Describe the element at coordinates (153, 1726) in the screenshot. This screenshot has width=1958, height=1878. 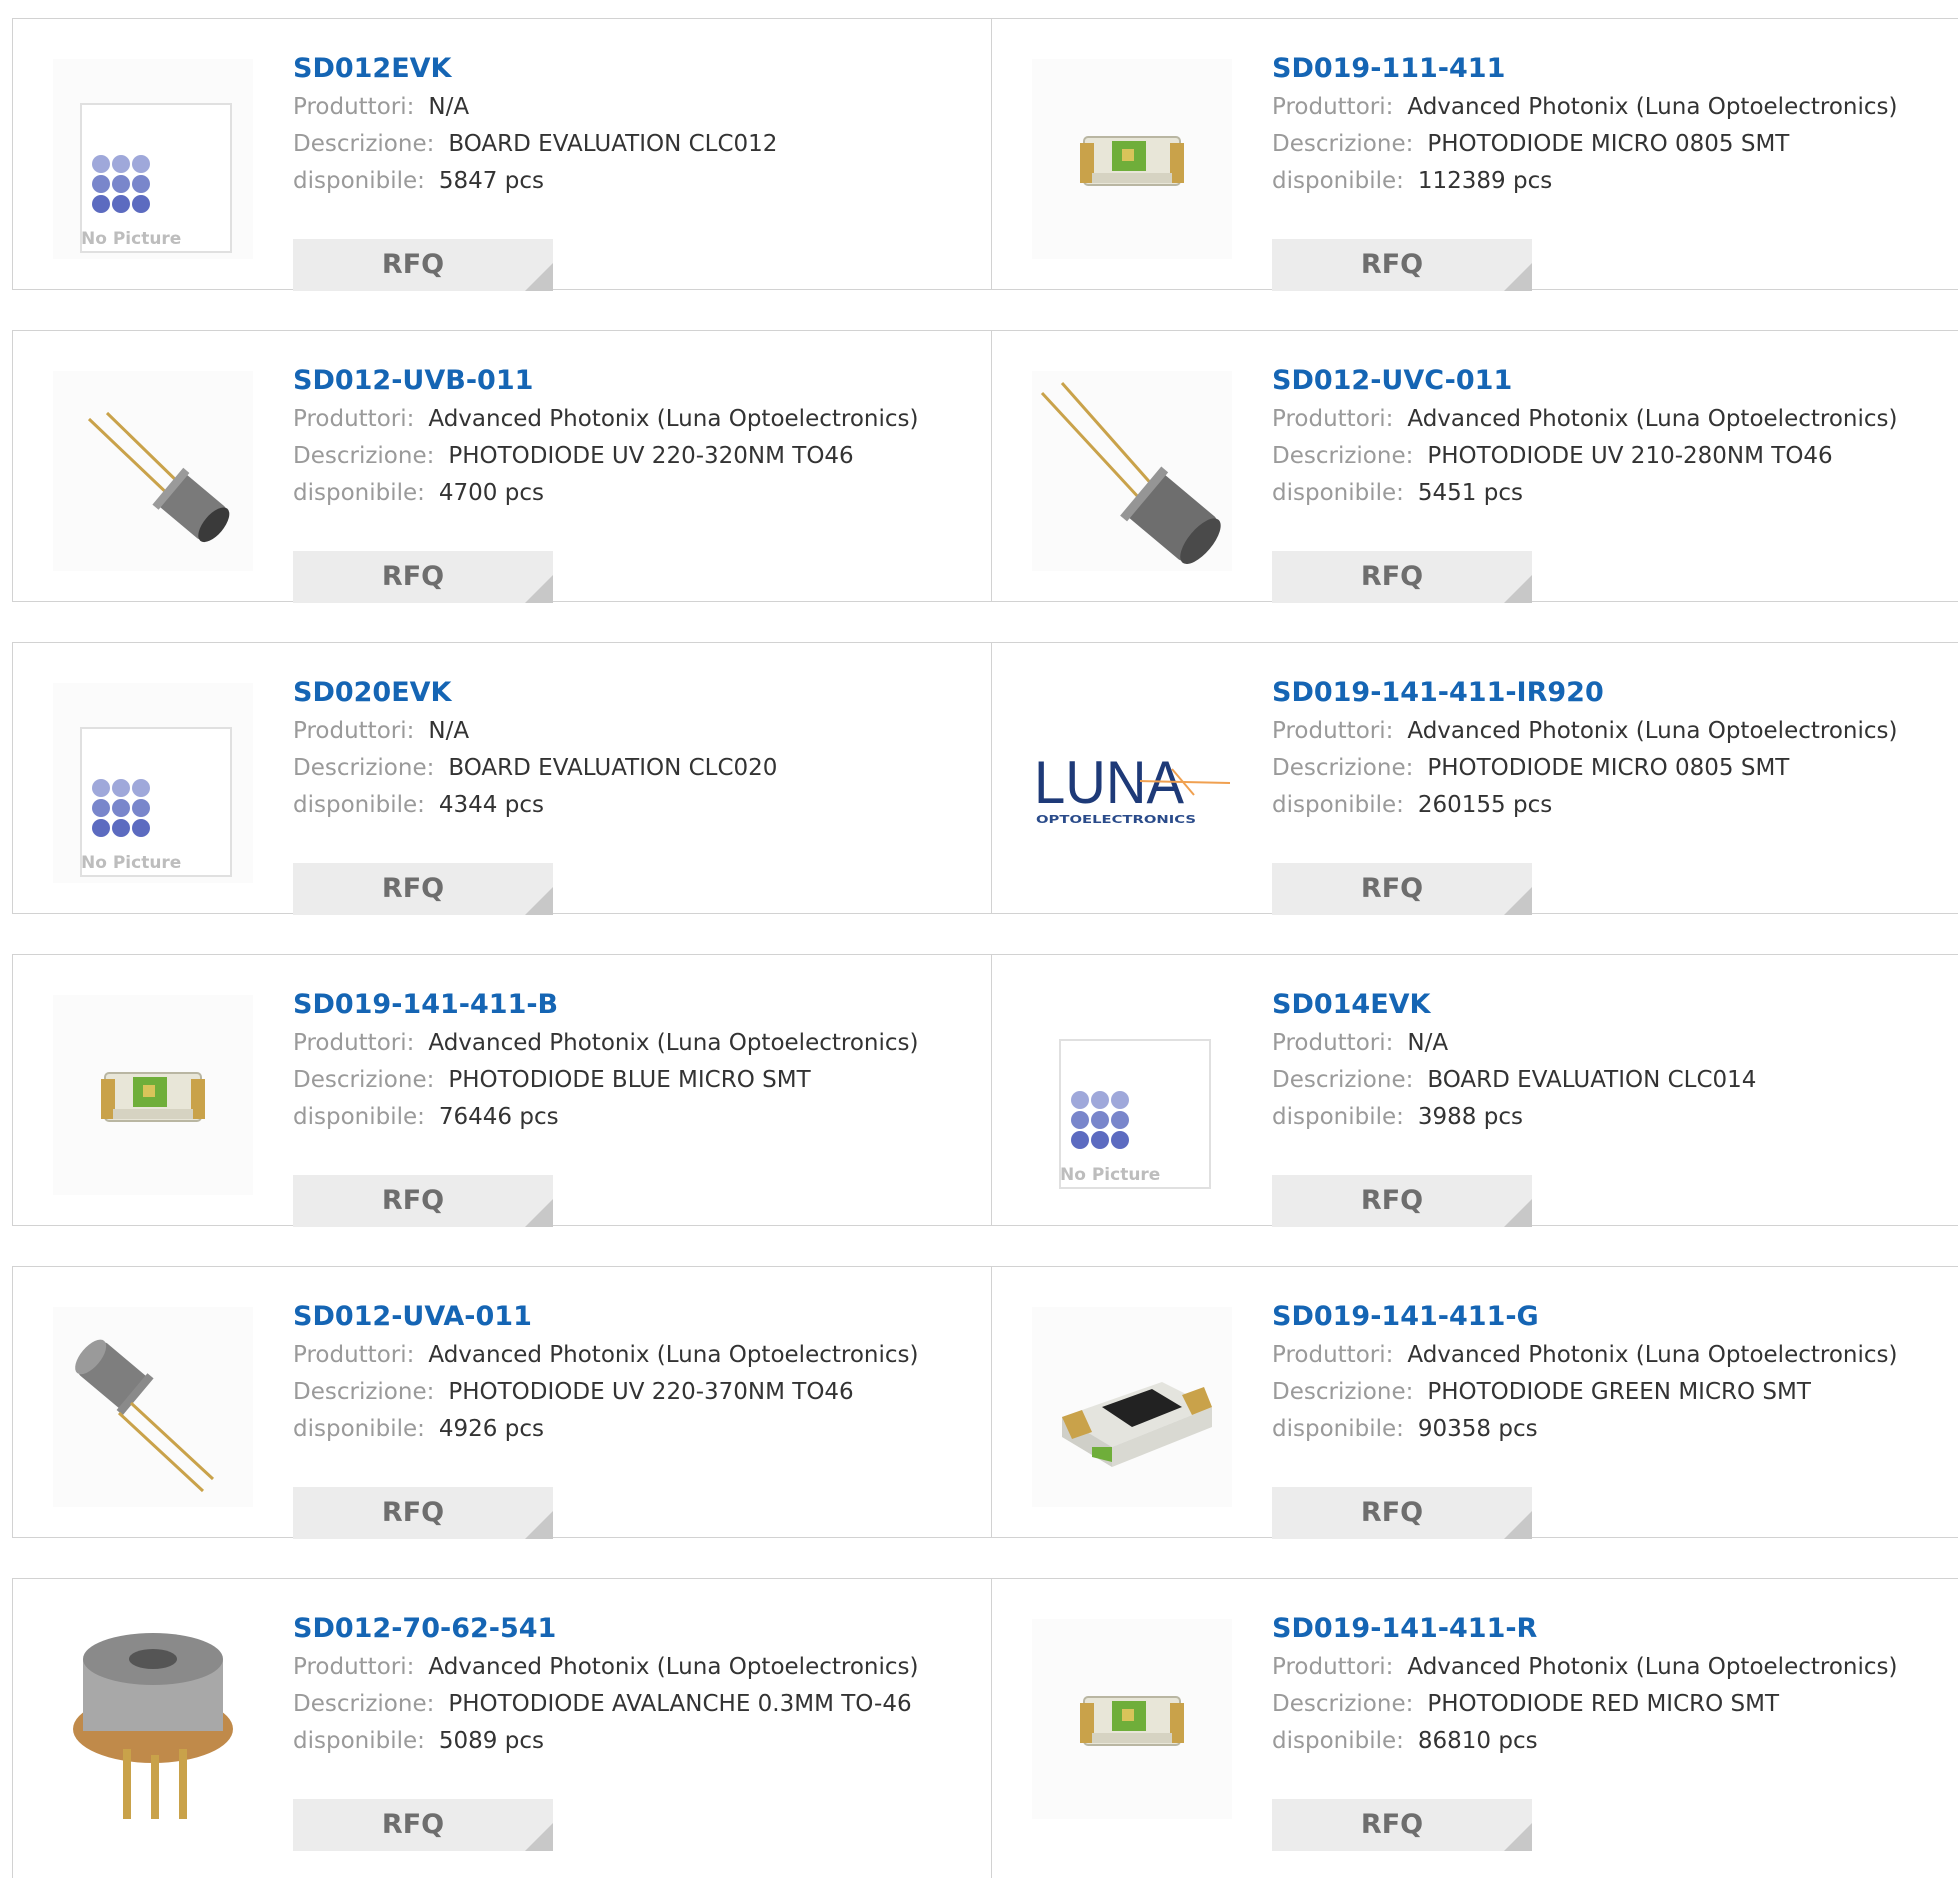
I see `to46-three-leads-icon` at that location.